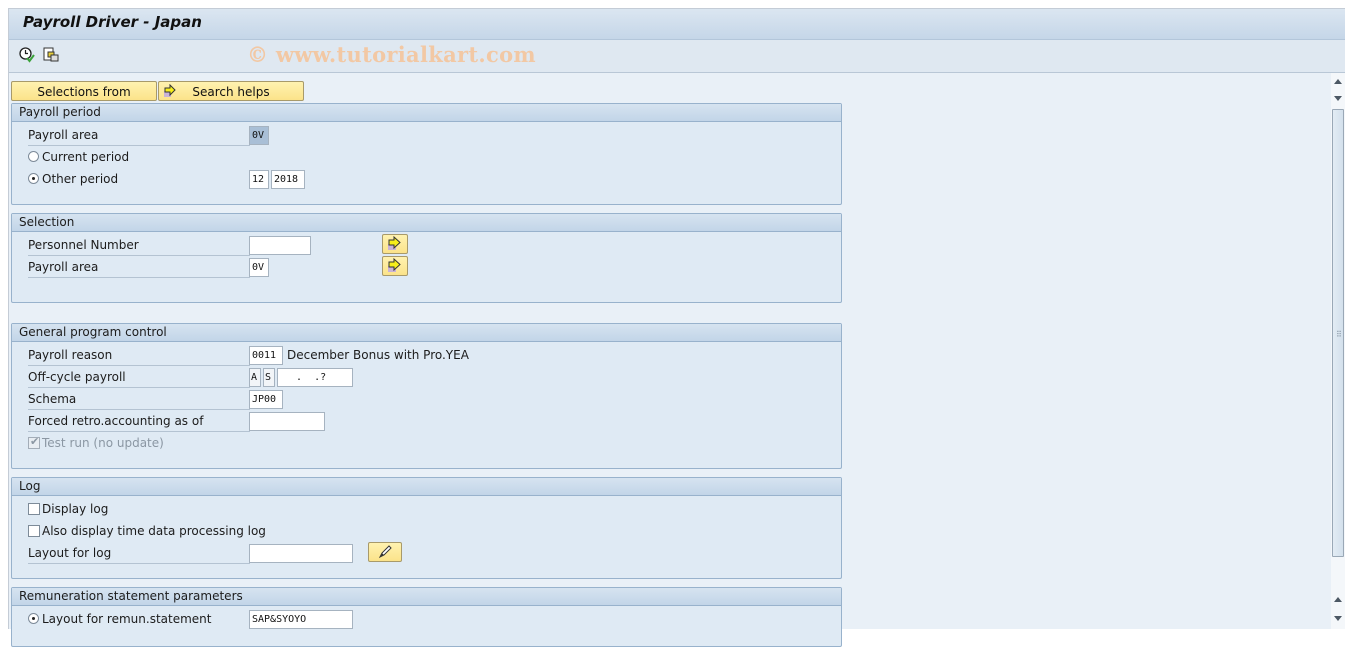  Describe the element at coordinates (378, 355) in the screenshot. I see `payroll-reason-description: December Bonus with Pro.YEA` at that location.